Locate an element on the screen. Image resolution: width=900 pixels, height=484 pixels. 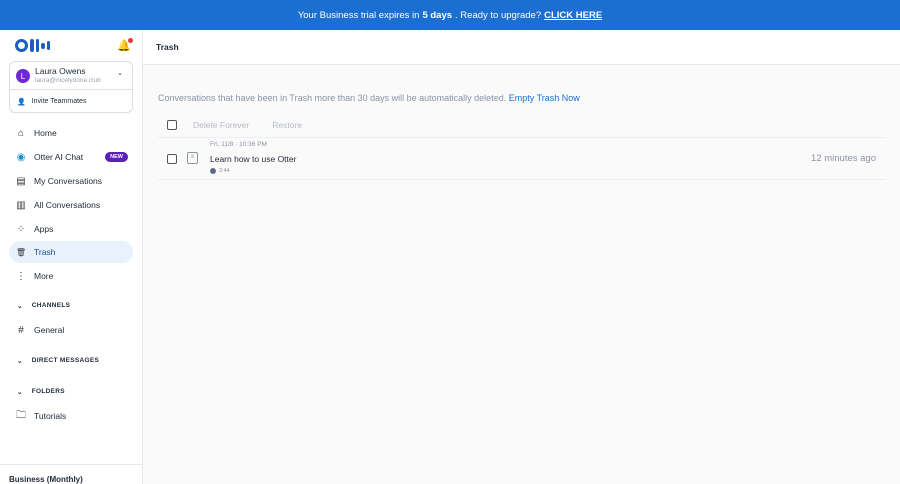
avatar: L is located at coordinates (23, 76).